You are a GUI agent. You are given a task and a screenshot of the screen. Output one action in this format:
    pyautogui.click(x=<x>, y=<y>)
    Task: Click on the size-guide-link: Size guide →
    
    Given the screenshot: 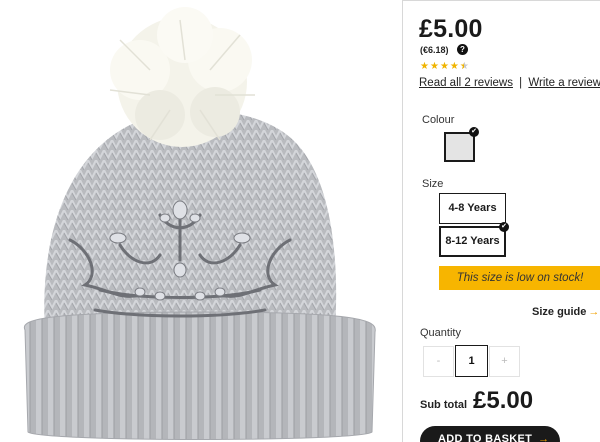 What is the action you would take?
    pyautogui.click(x=565, y=312)
    